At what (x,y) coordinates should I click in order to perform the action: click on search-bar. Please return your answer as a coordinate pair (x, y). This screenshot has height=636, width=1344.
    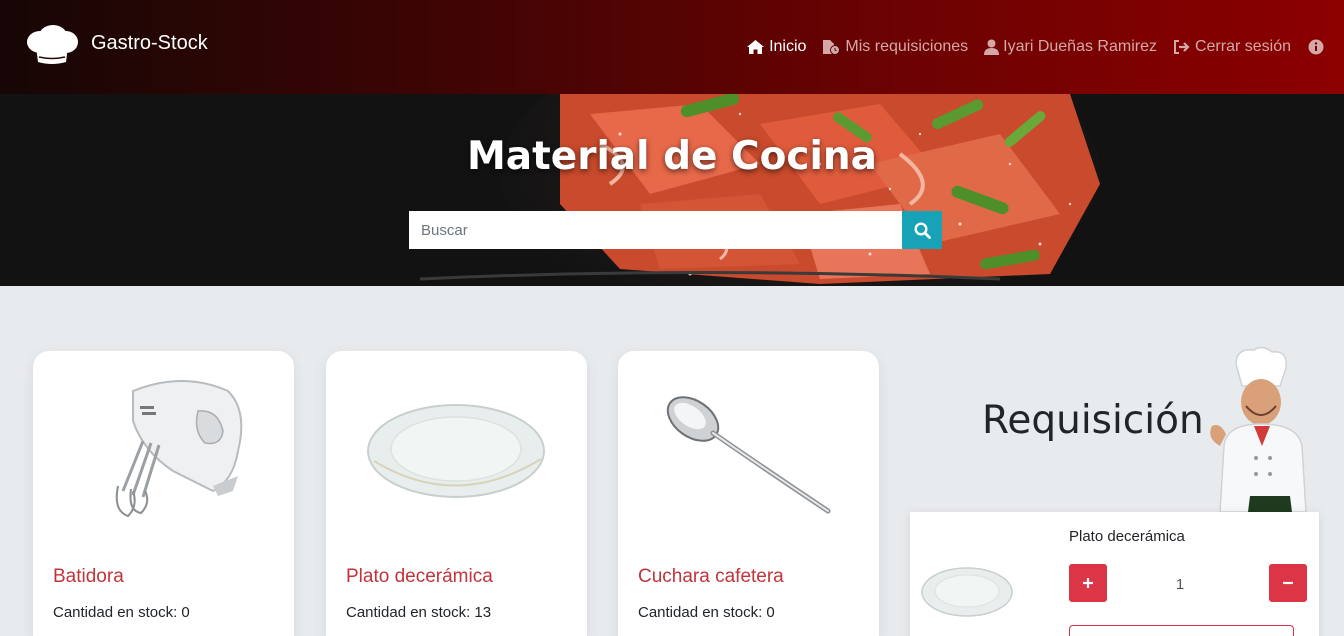
    Looking at the image, I should click on (675, 230).